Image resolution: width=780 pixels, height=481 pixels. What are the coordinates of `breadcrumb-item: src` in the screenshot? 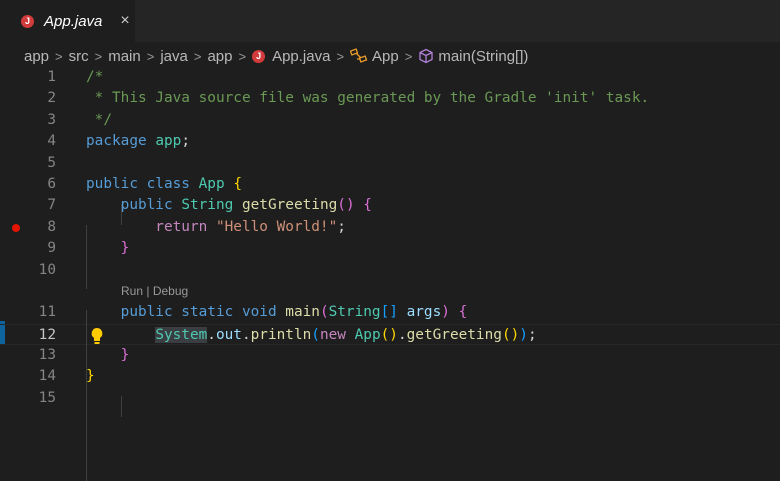 It's located at (79, 56).